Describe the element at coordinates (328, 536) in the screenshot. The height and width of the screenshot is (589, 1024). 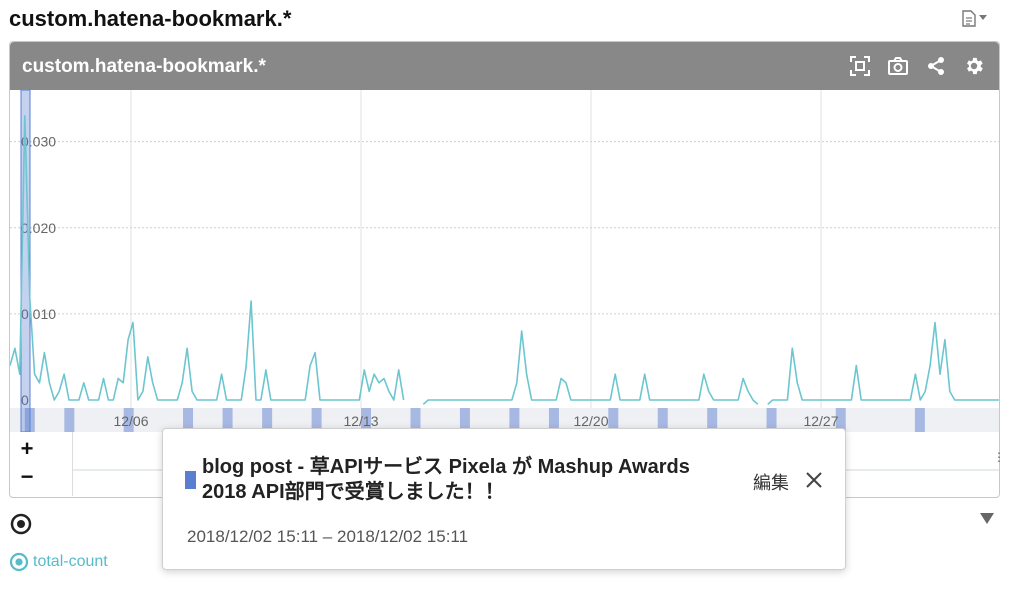
I see `annotation-time-range: 2018/12/02 15:11 – 2018/12/02 15:11` at that location.